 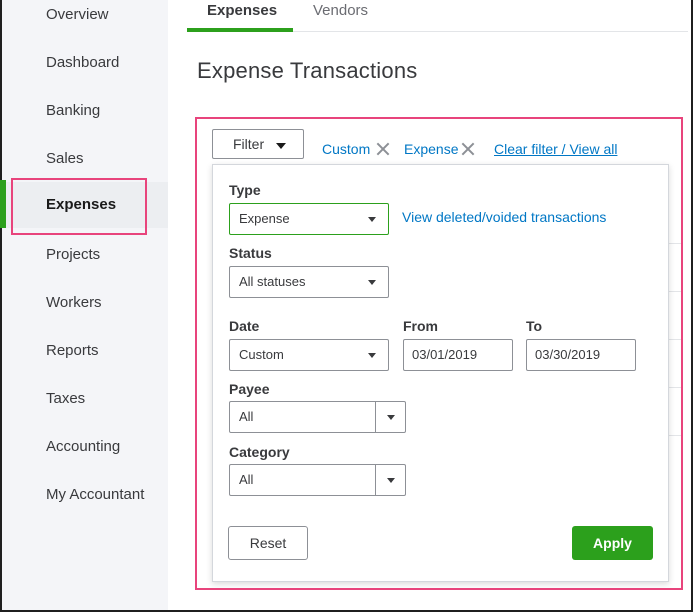 What do you see at coordinates (340, 18) in the screenshot?
I see `tab-vendors: Vendors` at bounding box center [340, 18].